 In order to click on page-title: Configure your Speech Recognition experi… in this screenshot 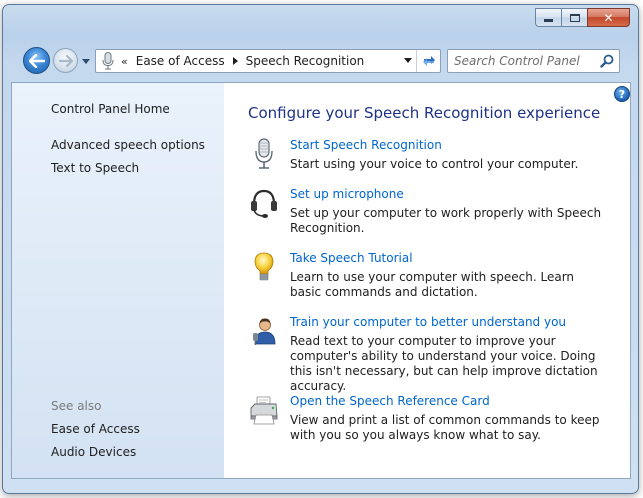, I will do `click(424, 113)`.